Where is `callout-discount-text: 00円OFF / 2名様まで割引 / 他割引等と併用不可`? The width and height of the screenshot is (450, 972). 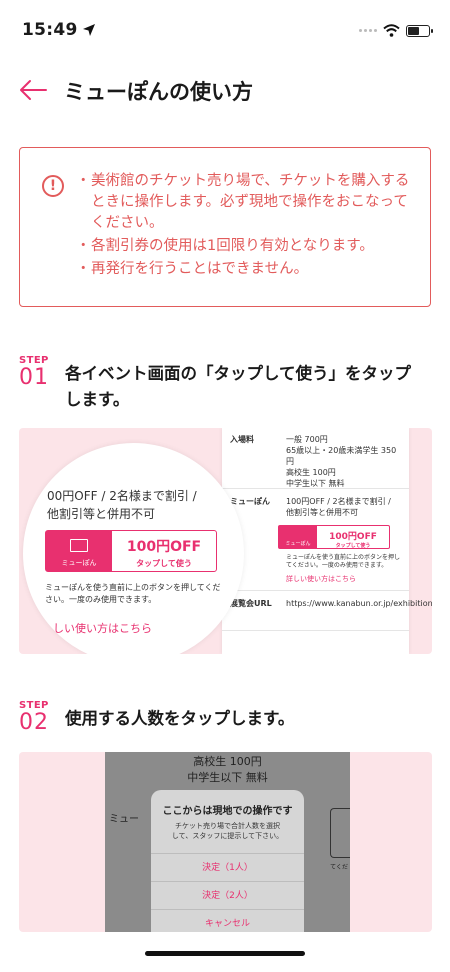 callout-discount-text: 00円OFF / 2名様まで割引 / 他割引等と併用不可 is located at coordinates (122, 505).